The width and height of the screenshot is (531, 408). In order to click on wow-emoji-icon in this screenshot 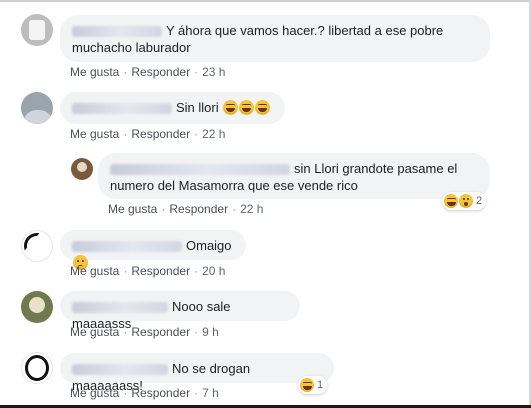, I will do `click(466, 201)`.